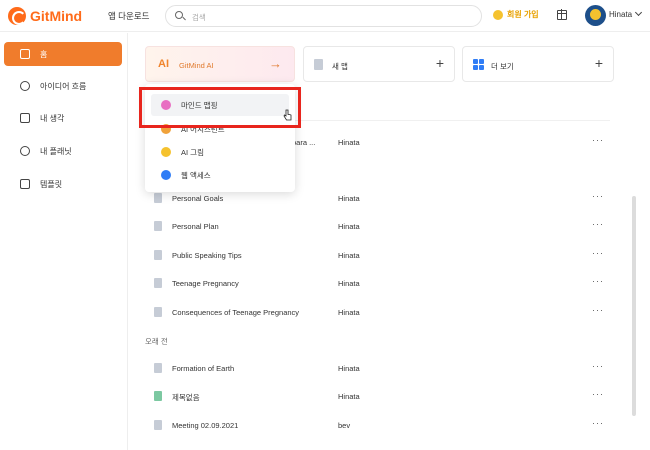 This screenshot has width=650, height=450. What do you see at coordinates (203, 368) in the screenshot?
I see `file-name: Formation of Earth` at bounding box center [203, 368].